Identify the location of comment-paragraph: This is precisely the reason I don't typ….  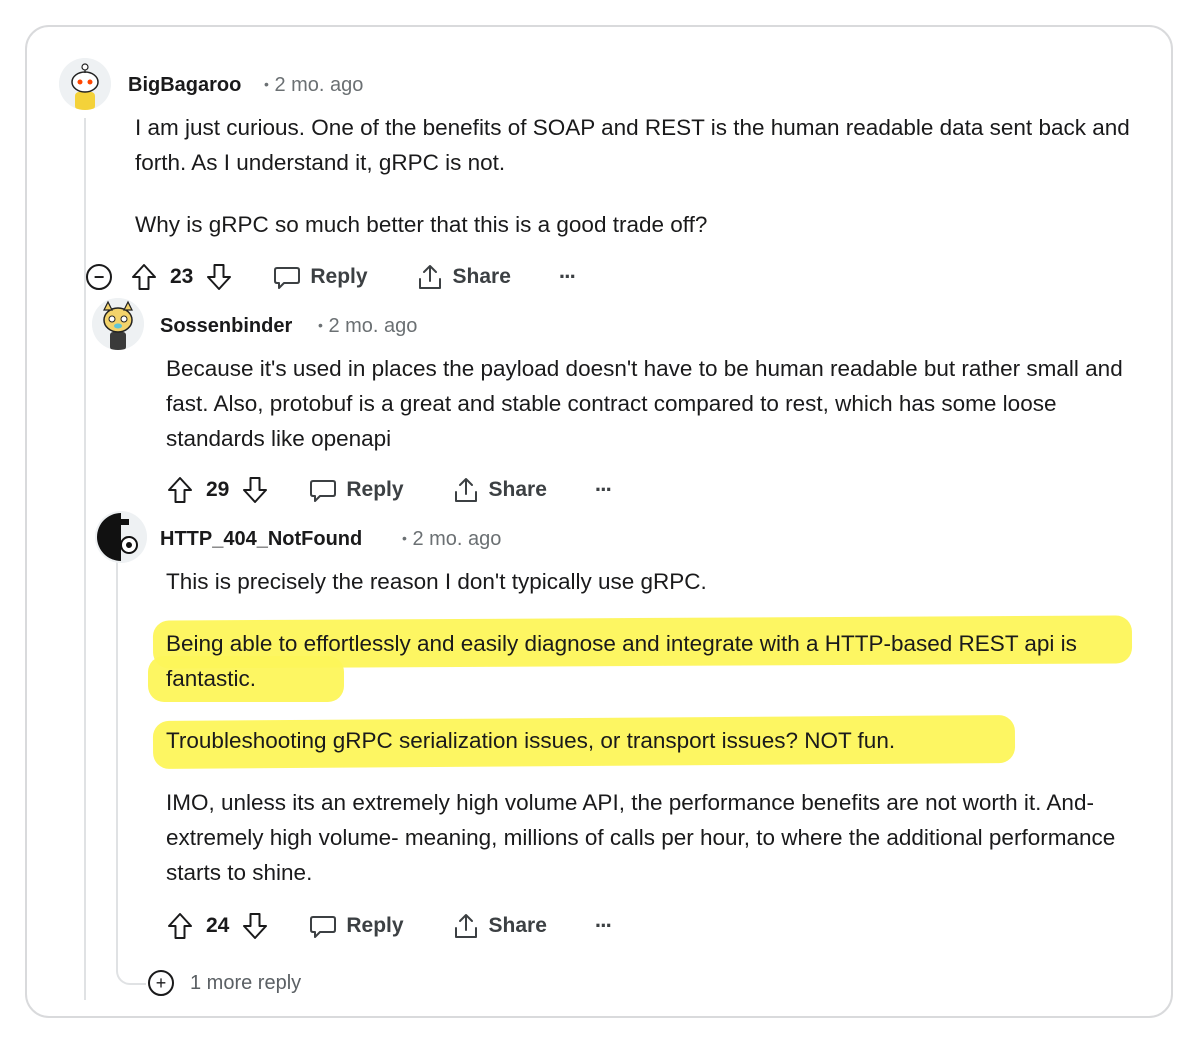
(436, 581).